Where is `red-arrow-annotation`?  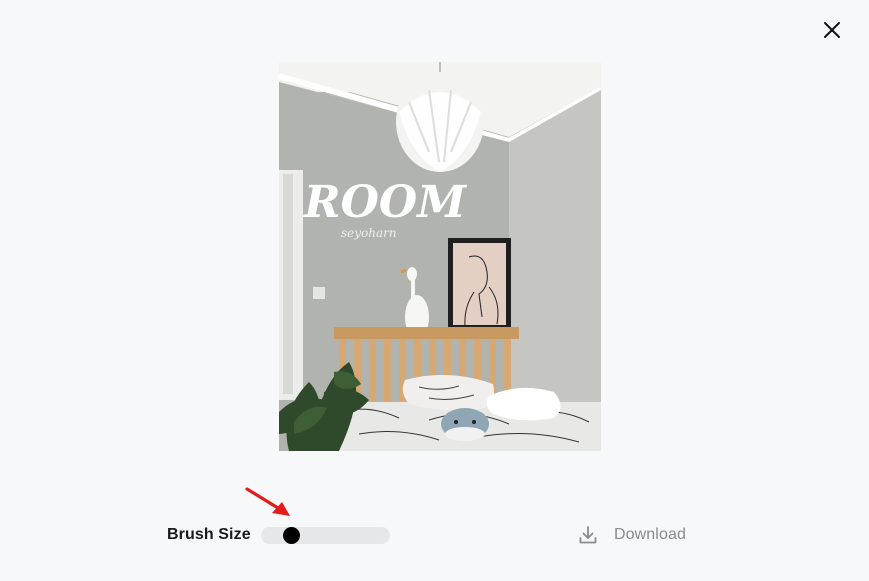 red-arrow-annotation is located at coordinates (267, 501).